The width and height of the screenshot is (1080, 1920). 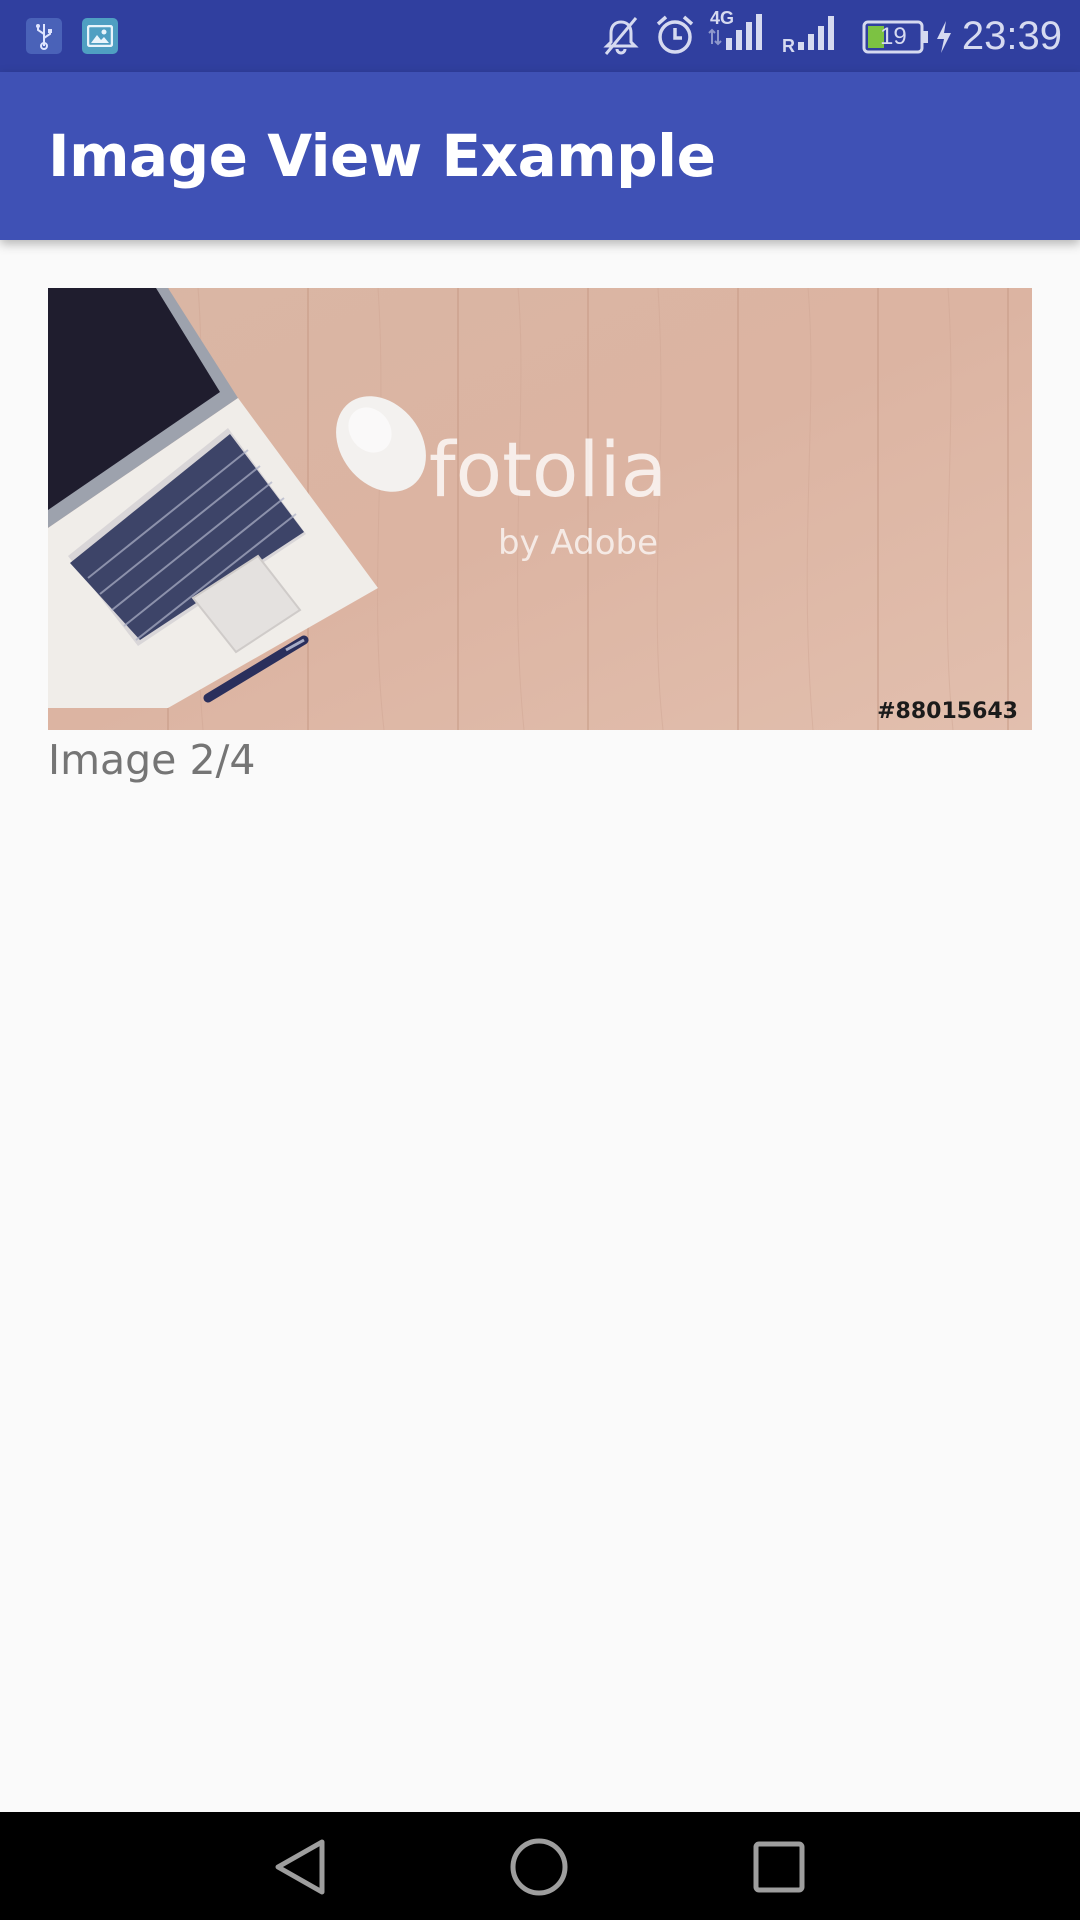 What do you see at coordinates (944, 37) in the screenshot?
I see `charging-icon` at bounding box center [944, 37].